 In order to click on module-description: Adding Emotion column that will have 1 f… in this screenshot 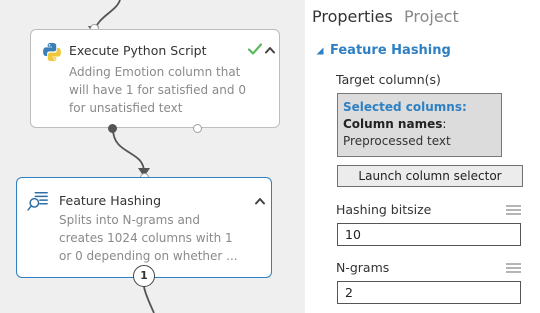, I will do `click(157, 90)`.